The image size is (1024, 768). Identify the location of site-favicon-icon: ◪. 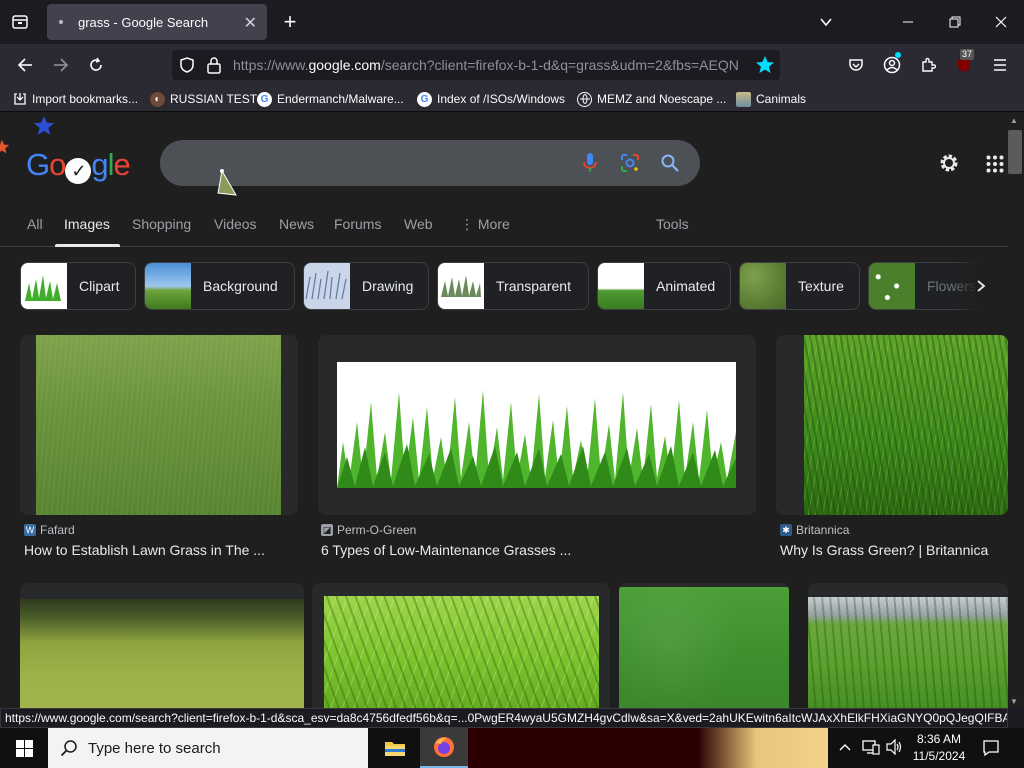
(327, 530).